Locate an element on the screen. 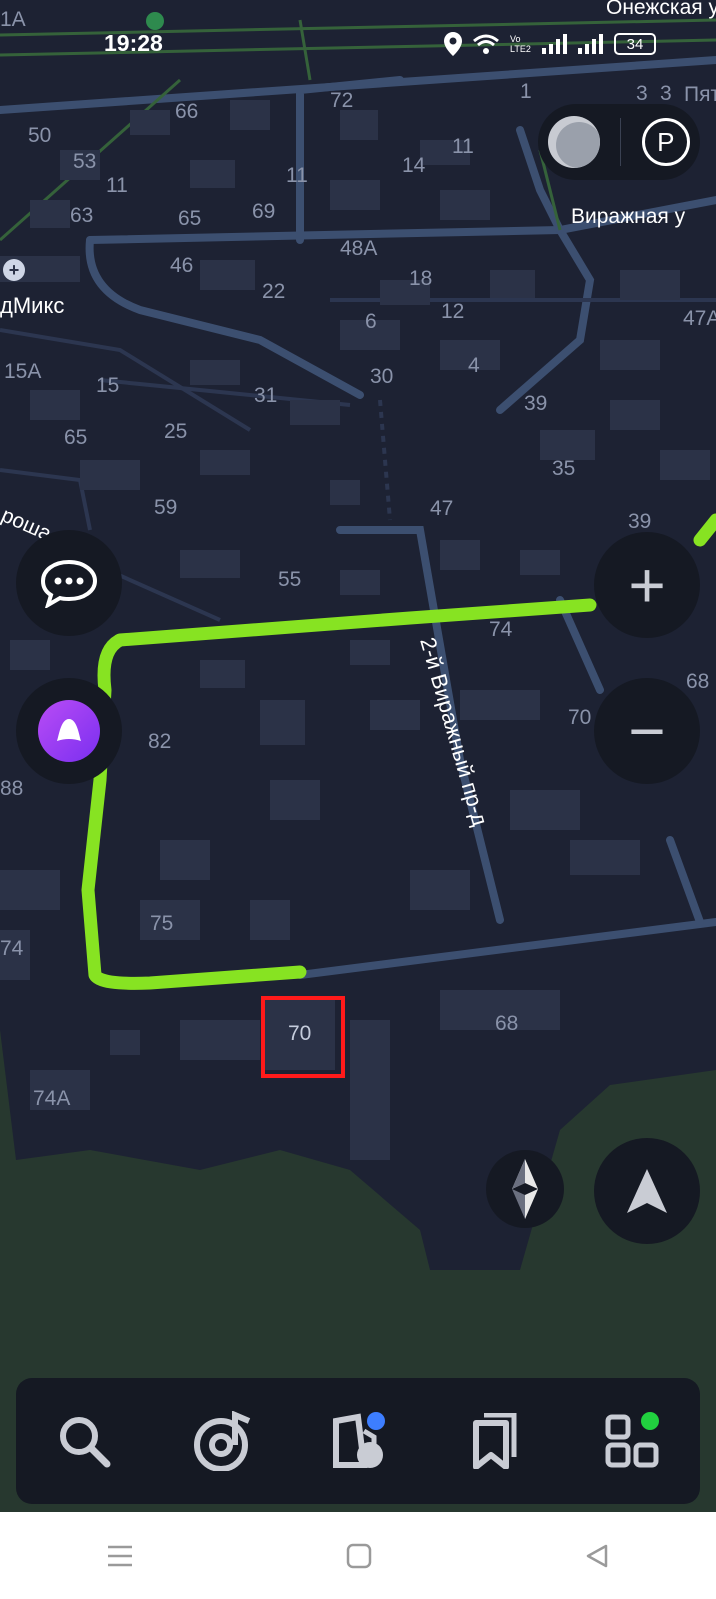  zoom-in-button: + is located at coordinates (647, 585).